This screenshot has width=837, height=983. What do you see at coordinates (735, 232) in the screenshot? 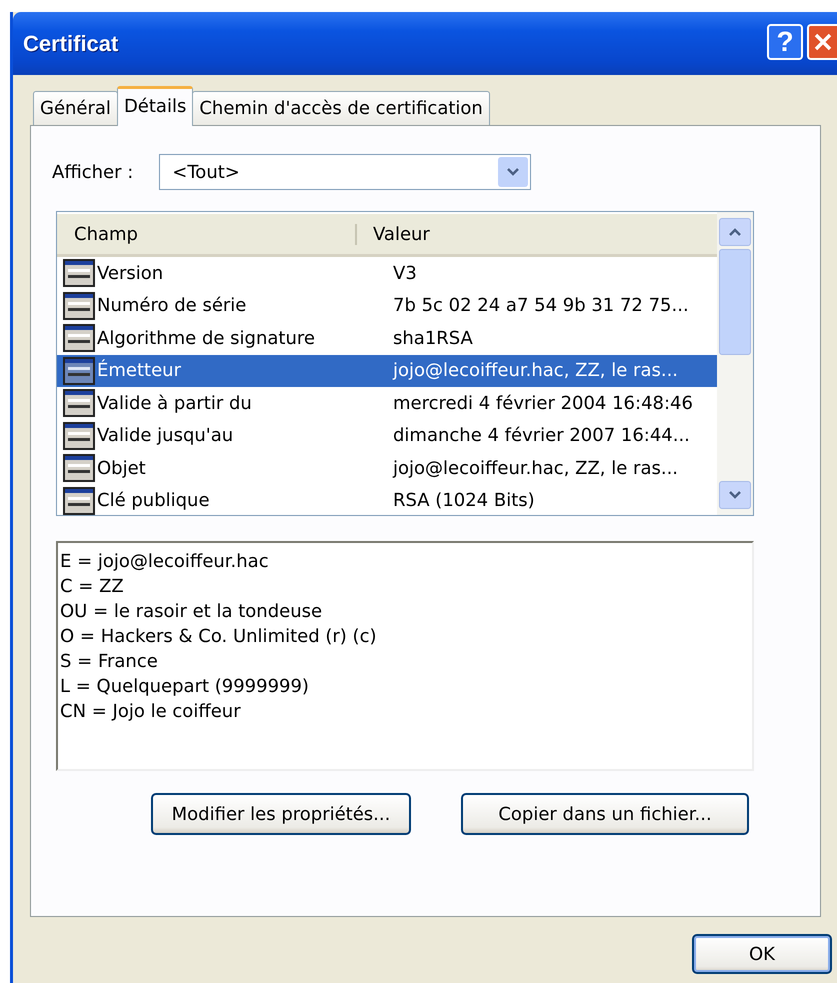
I see `scroll-up-icon` at bounding box center [735, 232].